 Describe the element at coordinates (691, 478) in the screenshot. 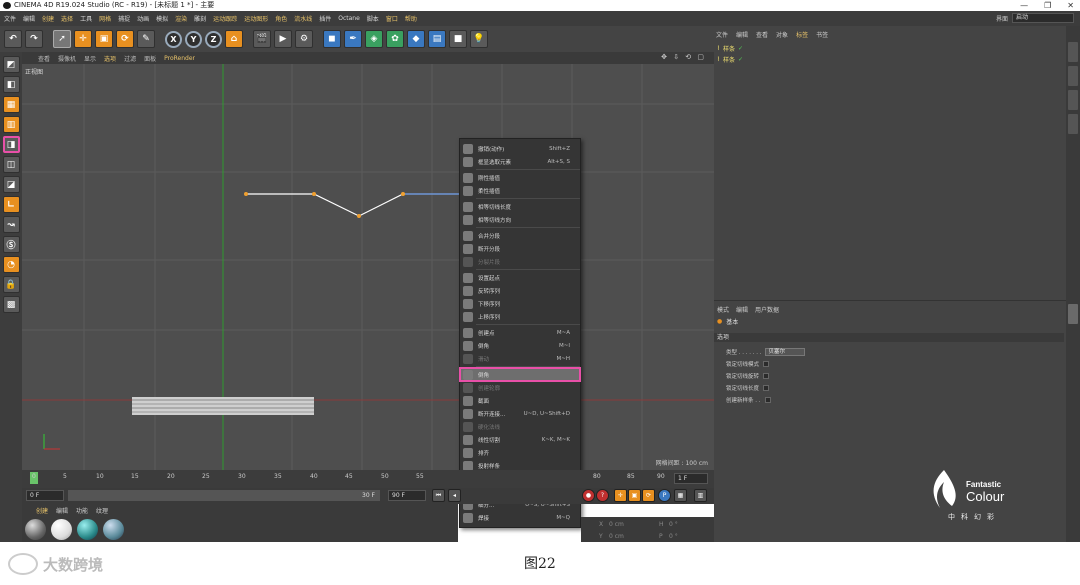

I see `current-frame-field: 1 F` at that location.